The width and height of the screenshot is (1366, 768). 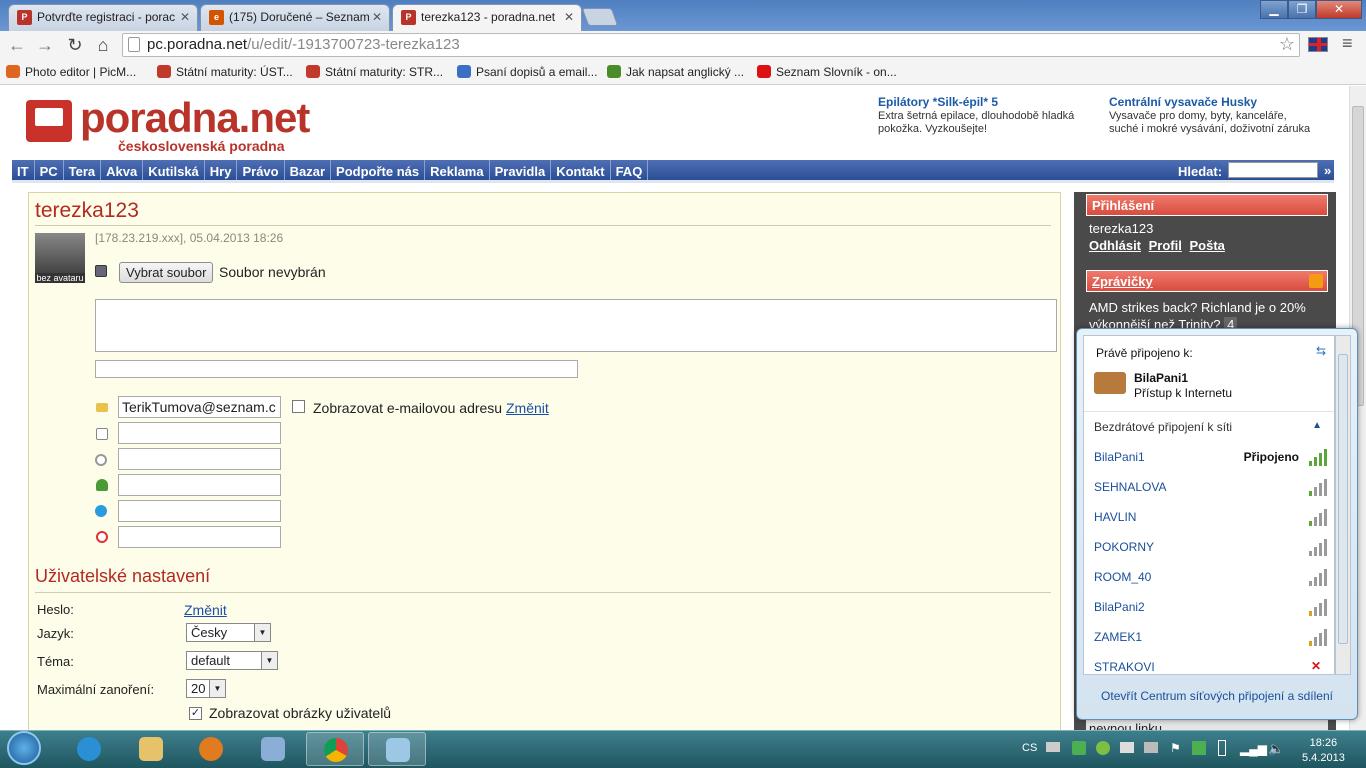 I want to click on menu-item: IT, so click(x=23, y=170).